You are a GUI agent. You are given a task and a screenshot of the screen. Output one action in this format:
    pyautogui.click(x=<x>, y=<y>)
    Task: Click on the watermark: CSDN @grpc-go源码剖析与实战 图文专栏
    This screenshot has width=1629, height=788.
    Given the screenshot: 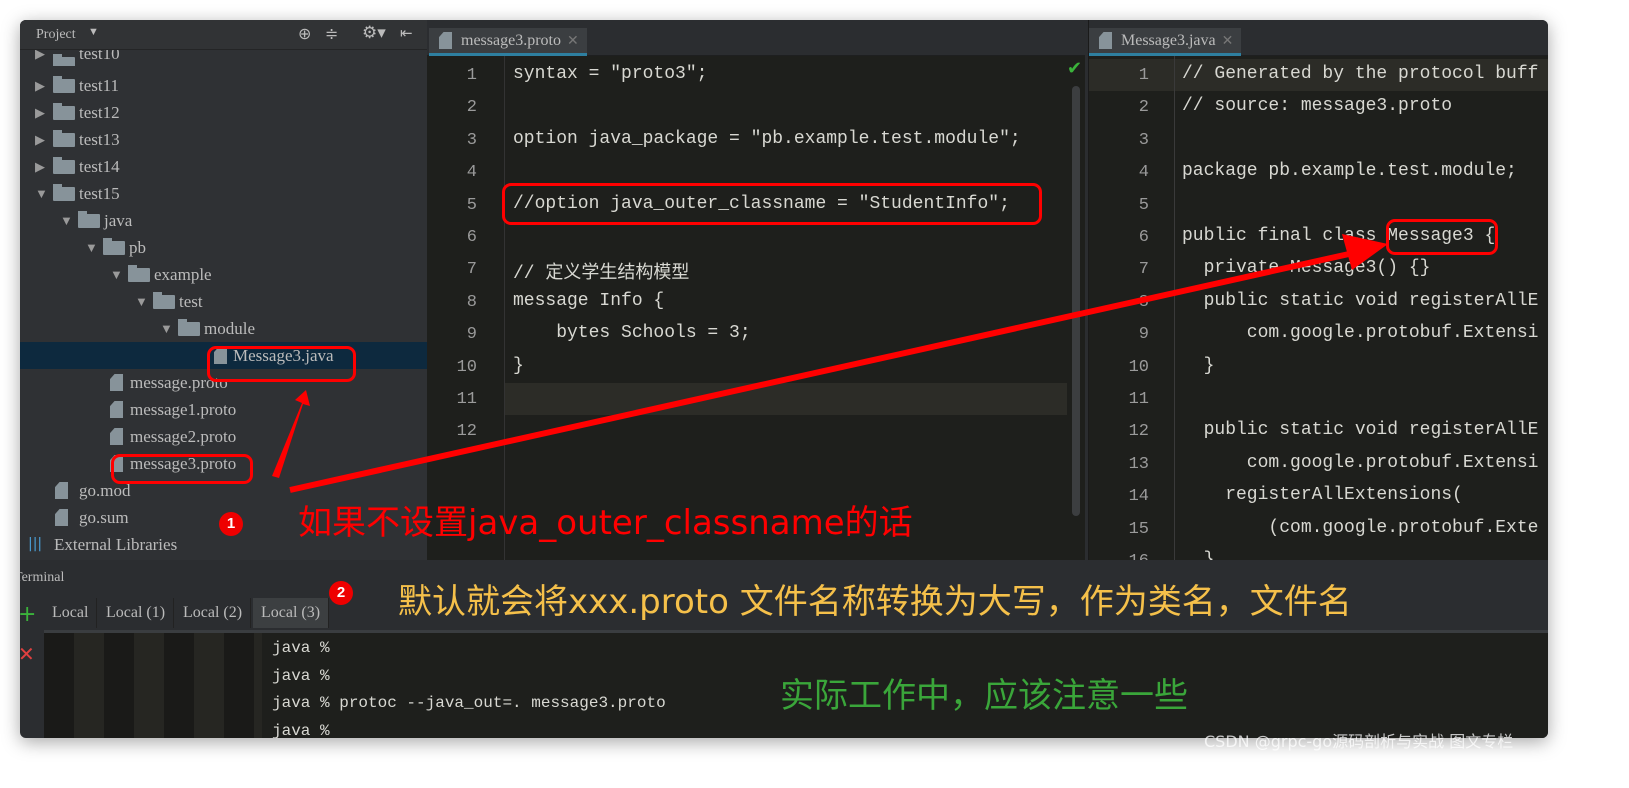 What is the action you would take?
    pyautogui.click(x=1359, y=741)
    